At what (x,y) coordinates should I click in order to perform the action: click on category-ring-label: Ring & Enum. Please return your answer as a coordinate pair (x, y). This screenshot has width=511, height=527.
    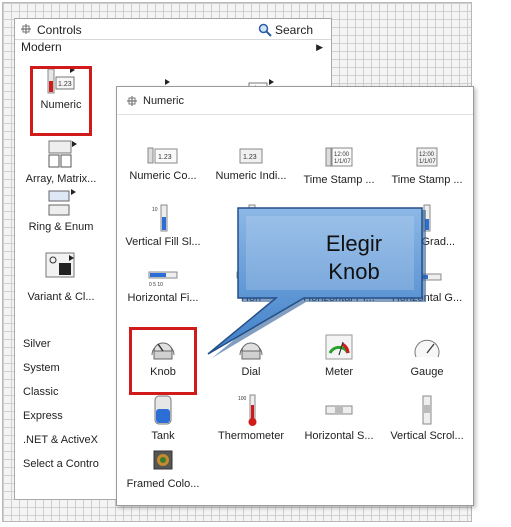
    Looking at the image, I should click on (61, 227).